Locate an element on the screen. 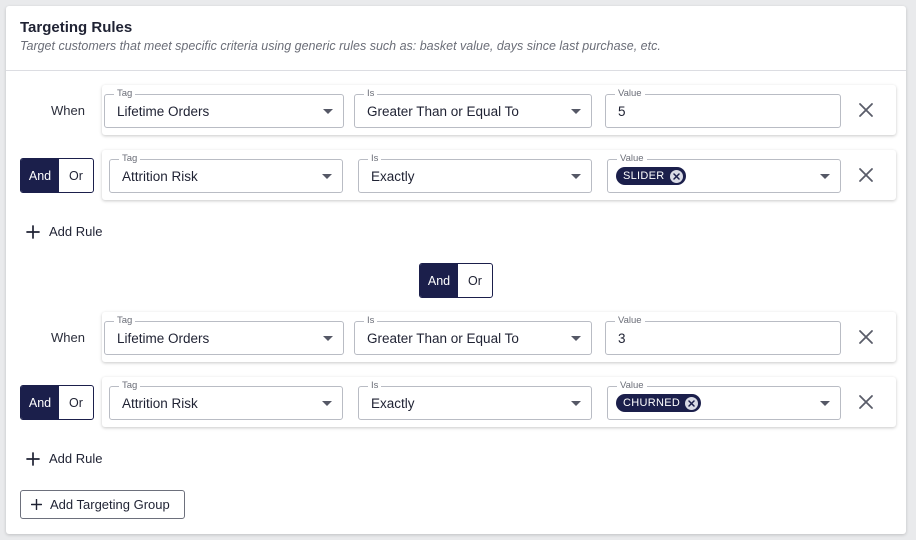  value-input: Value 5 is located at coordinates (723, 108).